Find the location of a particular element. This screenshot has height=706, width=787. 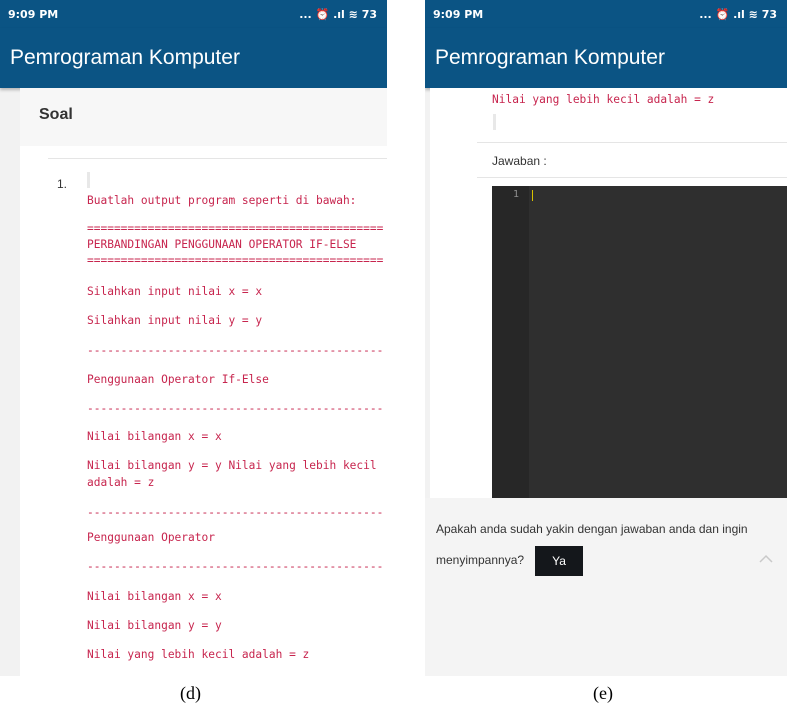

scroll-top-button is located at coordinates (766, 558).